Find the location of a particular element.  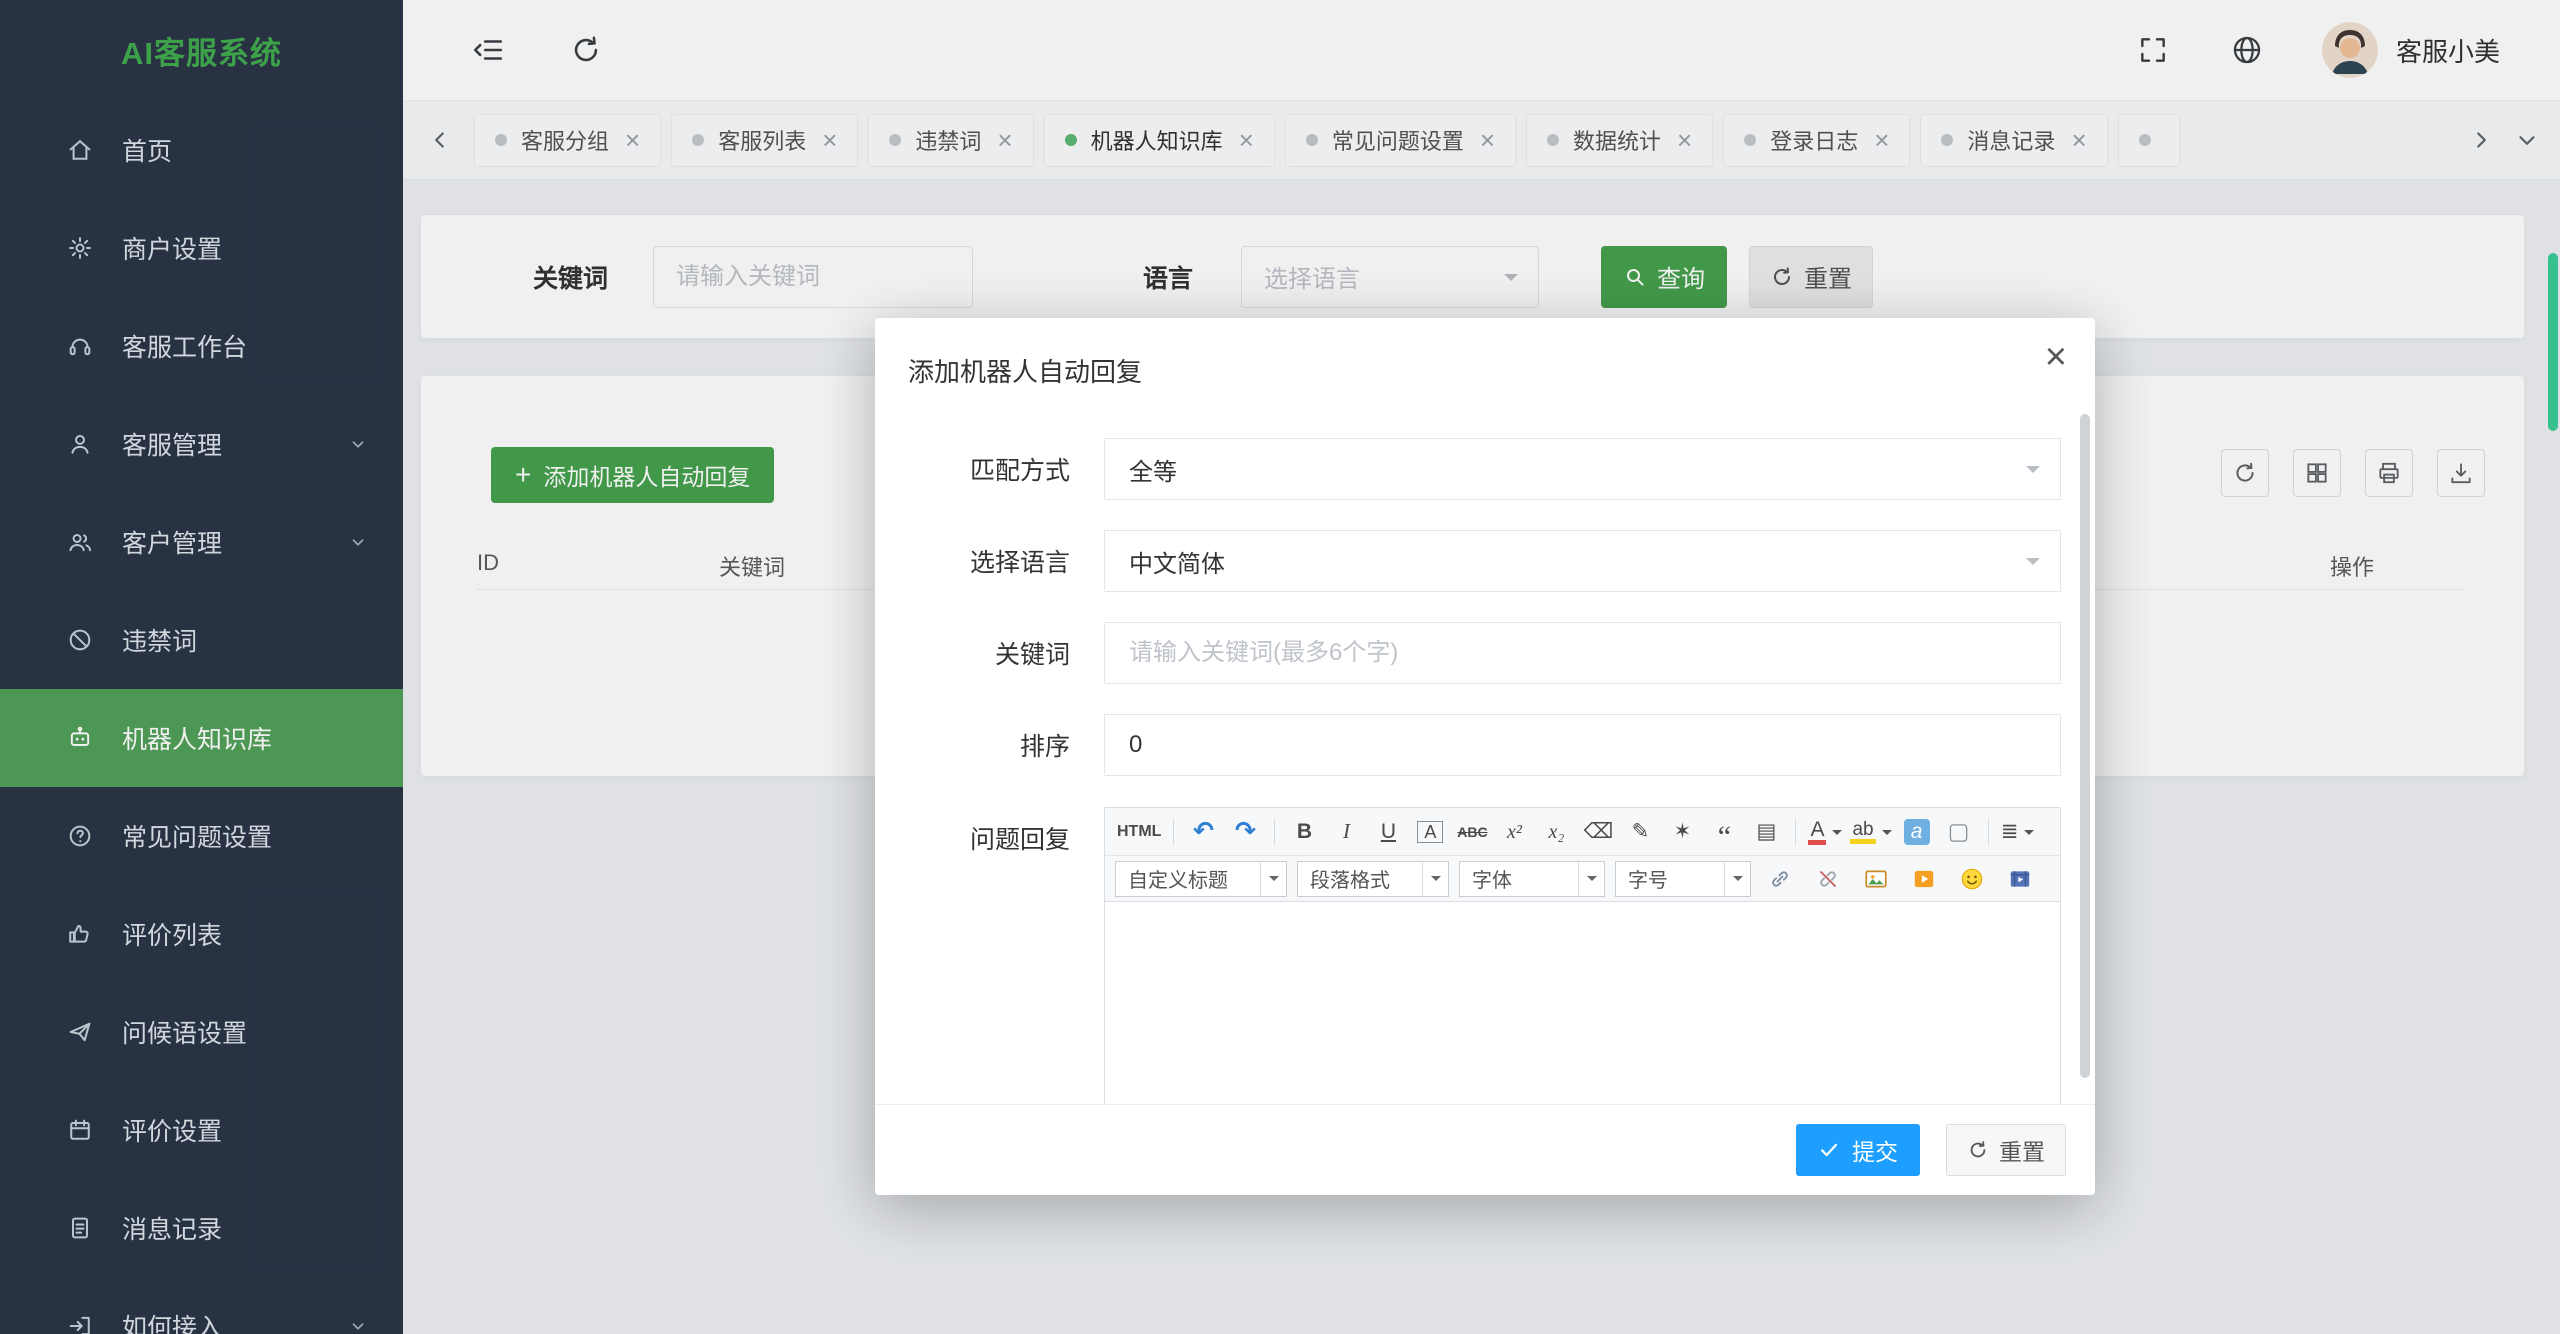

check-icon is located at coordinates (1829, 1150).